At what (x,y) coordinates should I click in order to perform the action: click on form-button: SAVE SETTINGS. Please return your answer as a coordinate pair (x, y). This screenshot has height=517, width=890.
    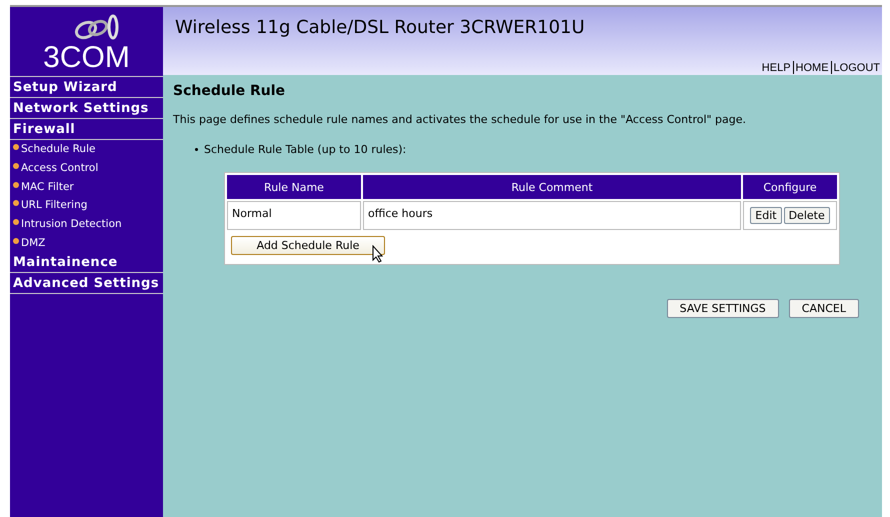
    Looking at the image, I should click on (722, 308).